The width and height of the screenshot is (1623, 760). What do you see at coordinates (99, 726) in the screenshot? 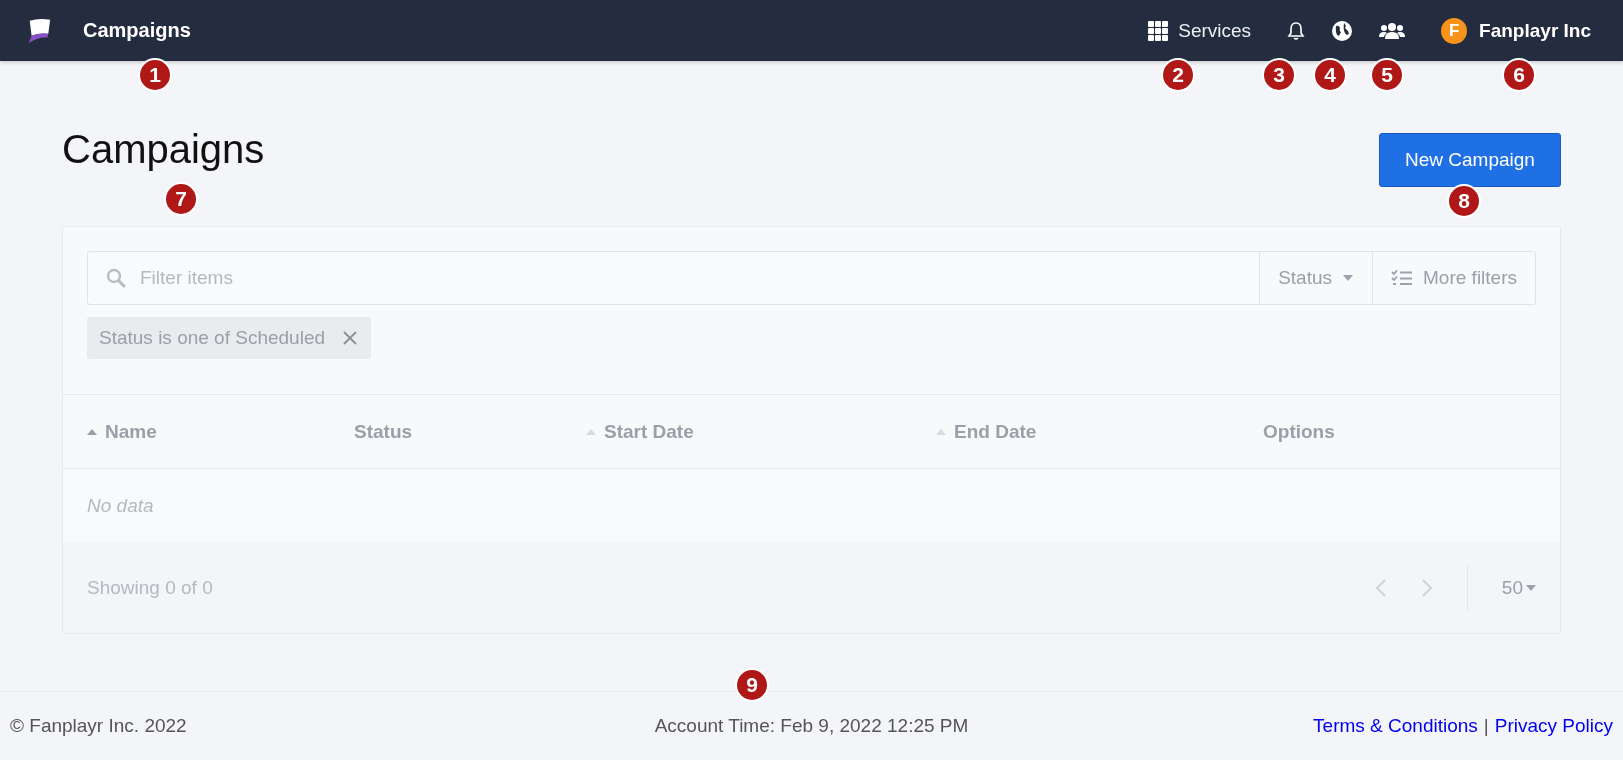
I see `copyright-text: © Fanplayr Inc. 2022` at bounding box center [99, 726].